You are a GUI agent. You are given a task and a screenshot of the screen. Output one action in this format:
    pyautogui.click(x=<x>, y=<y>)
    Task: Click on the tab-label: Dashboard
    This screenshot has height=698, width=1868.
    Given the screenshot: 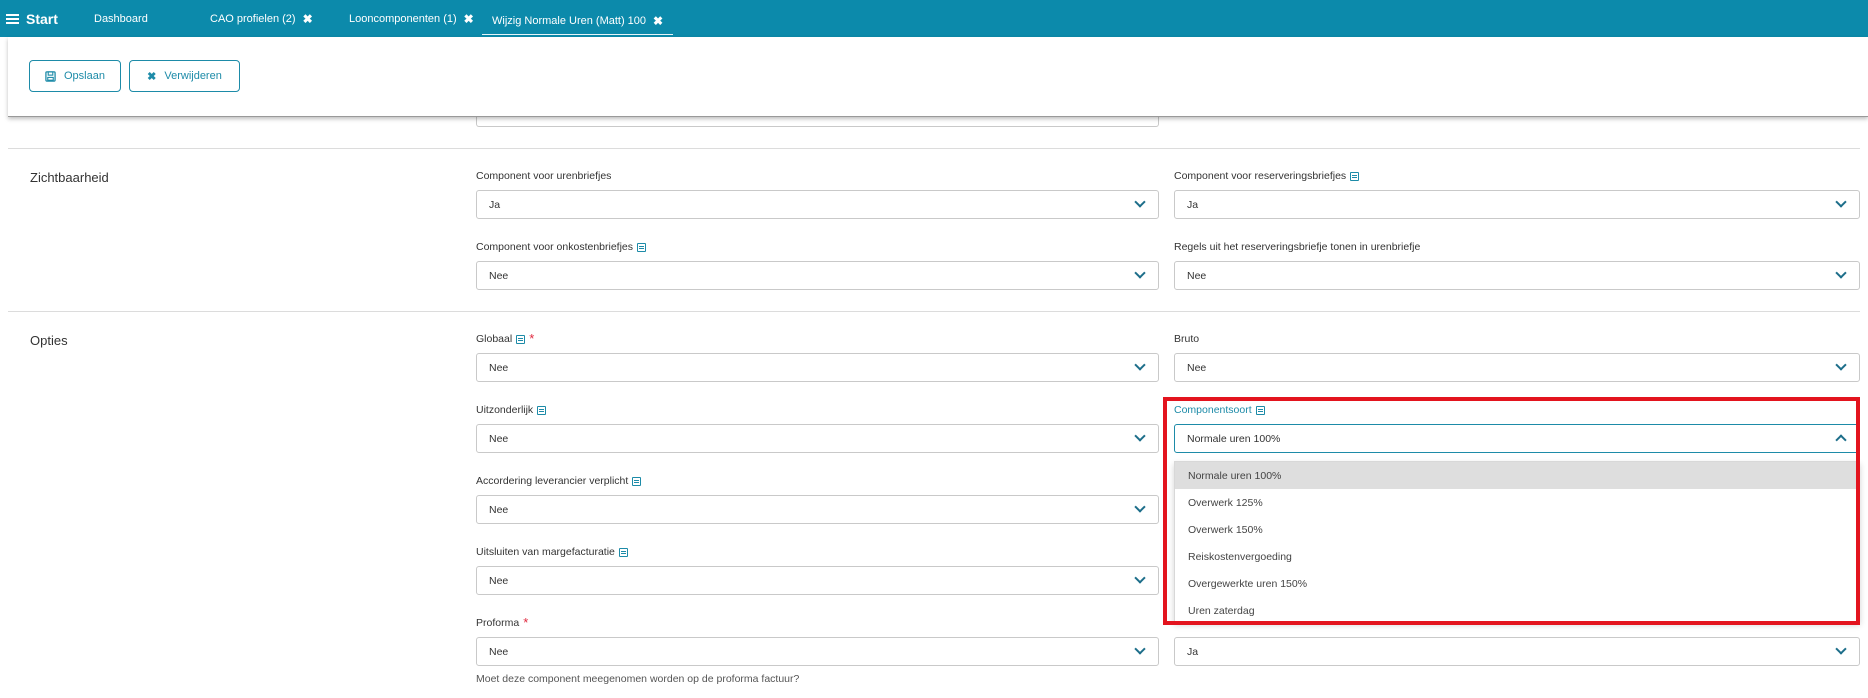 What is the action you would take?
    pyautogui.click(x=121, y=18)
    